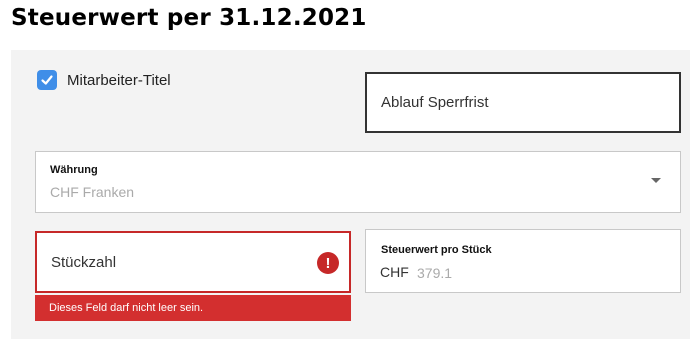  Describe the element at coordinates (193, 308) in the screenshot. I see `stueckzahl-error-message: Dieses Feld darf nicht leer sein.` at that location.